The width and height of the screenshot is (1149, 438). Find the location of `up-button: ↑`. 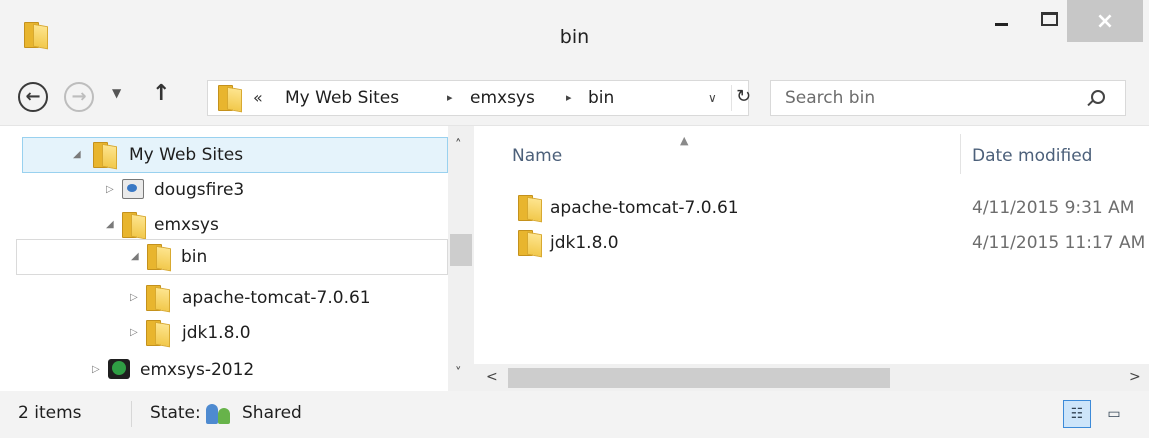

up-button: ↑ is located at coordinates (161, 93).